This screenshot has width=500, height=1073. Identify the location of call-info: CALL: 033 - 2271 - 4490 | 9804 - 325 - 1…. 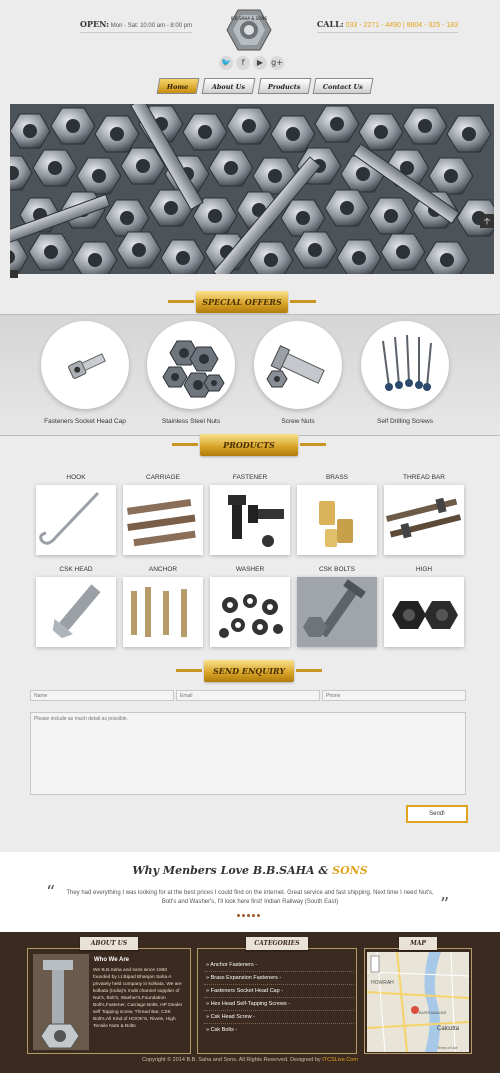
(387, 26).